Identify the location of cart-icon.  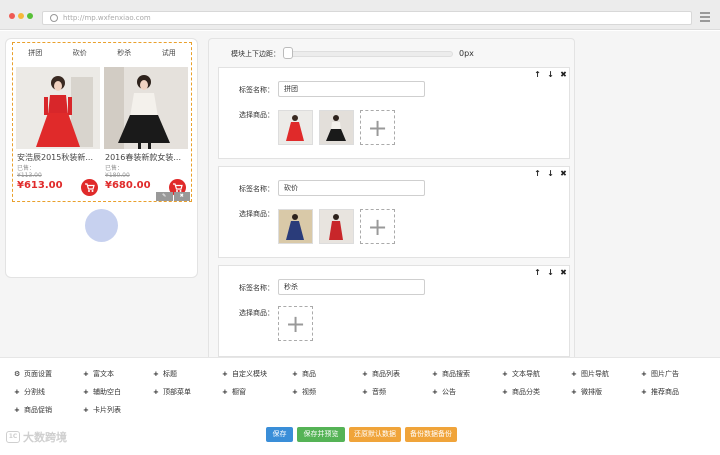
(89, 187).